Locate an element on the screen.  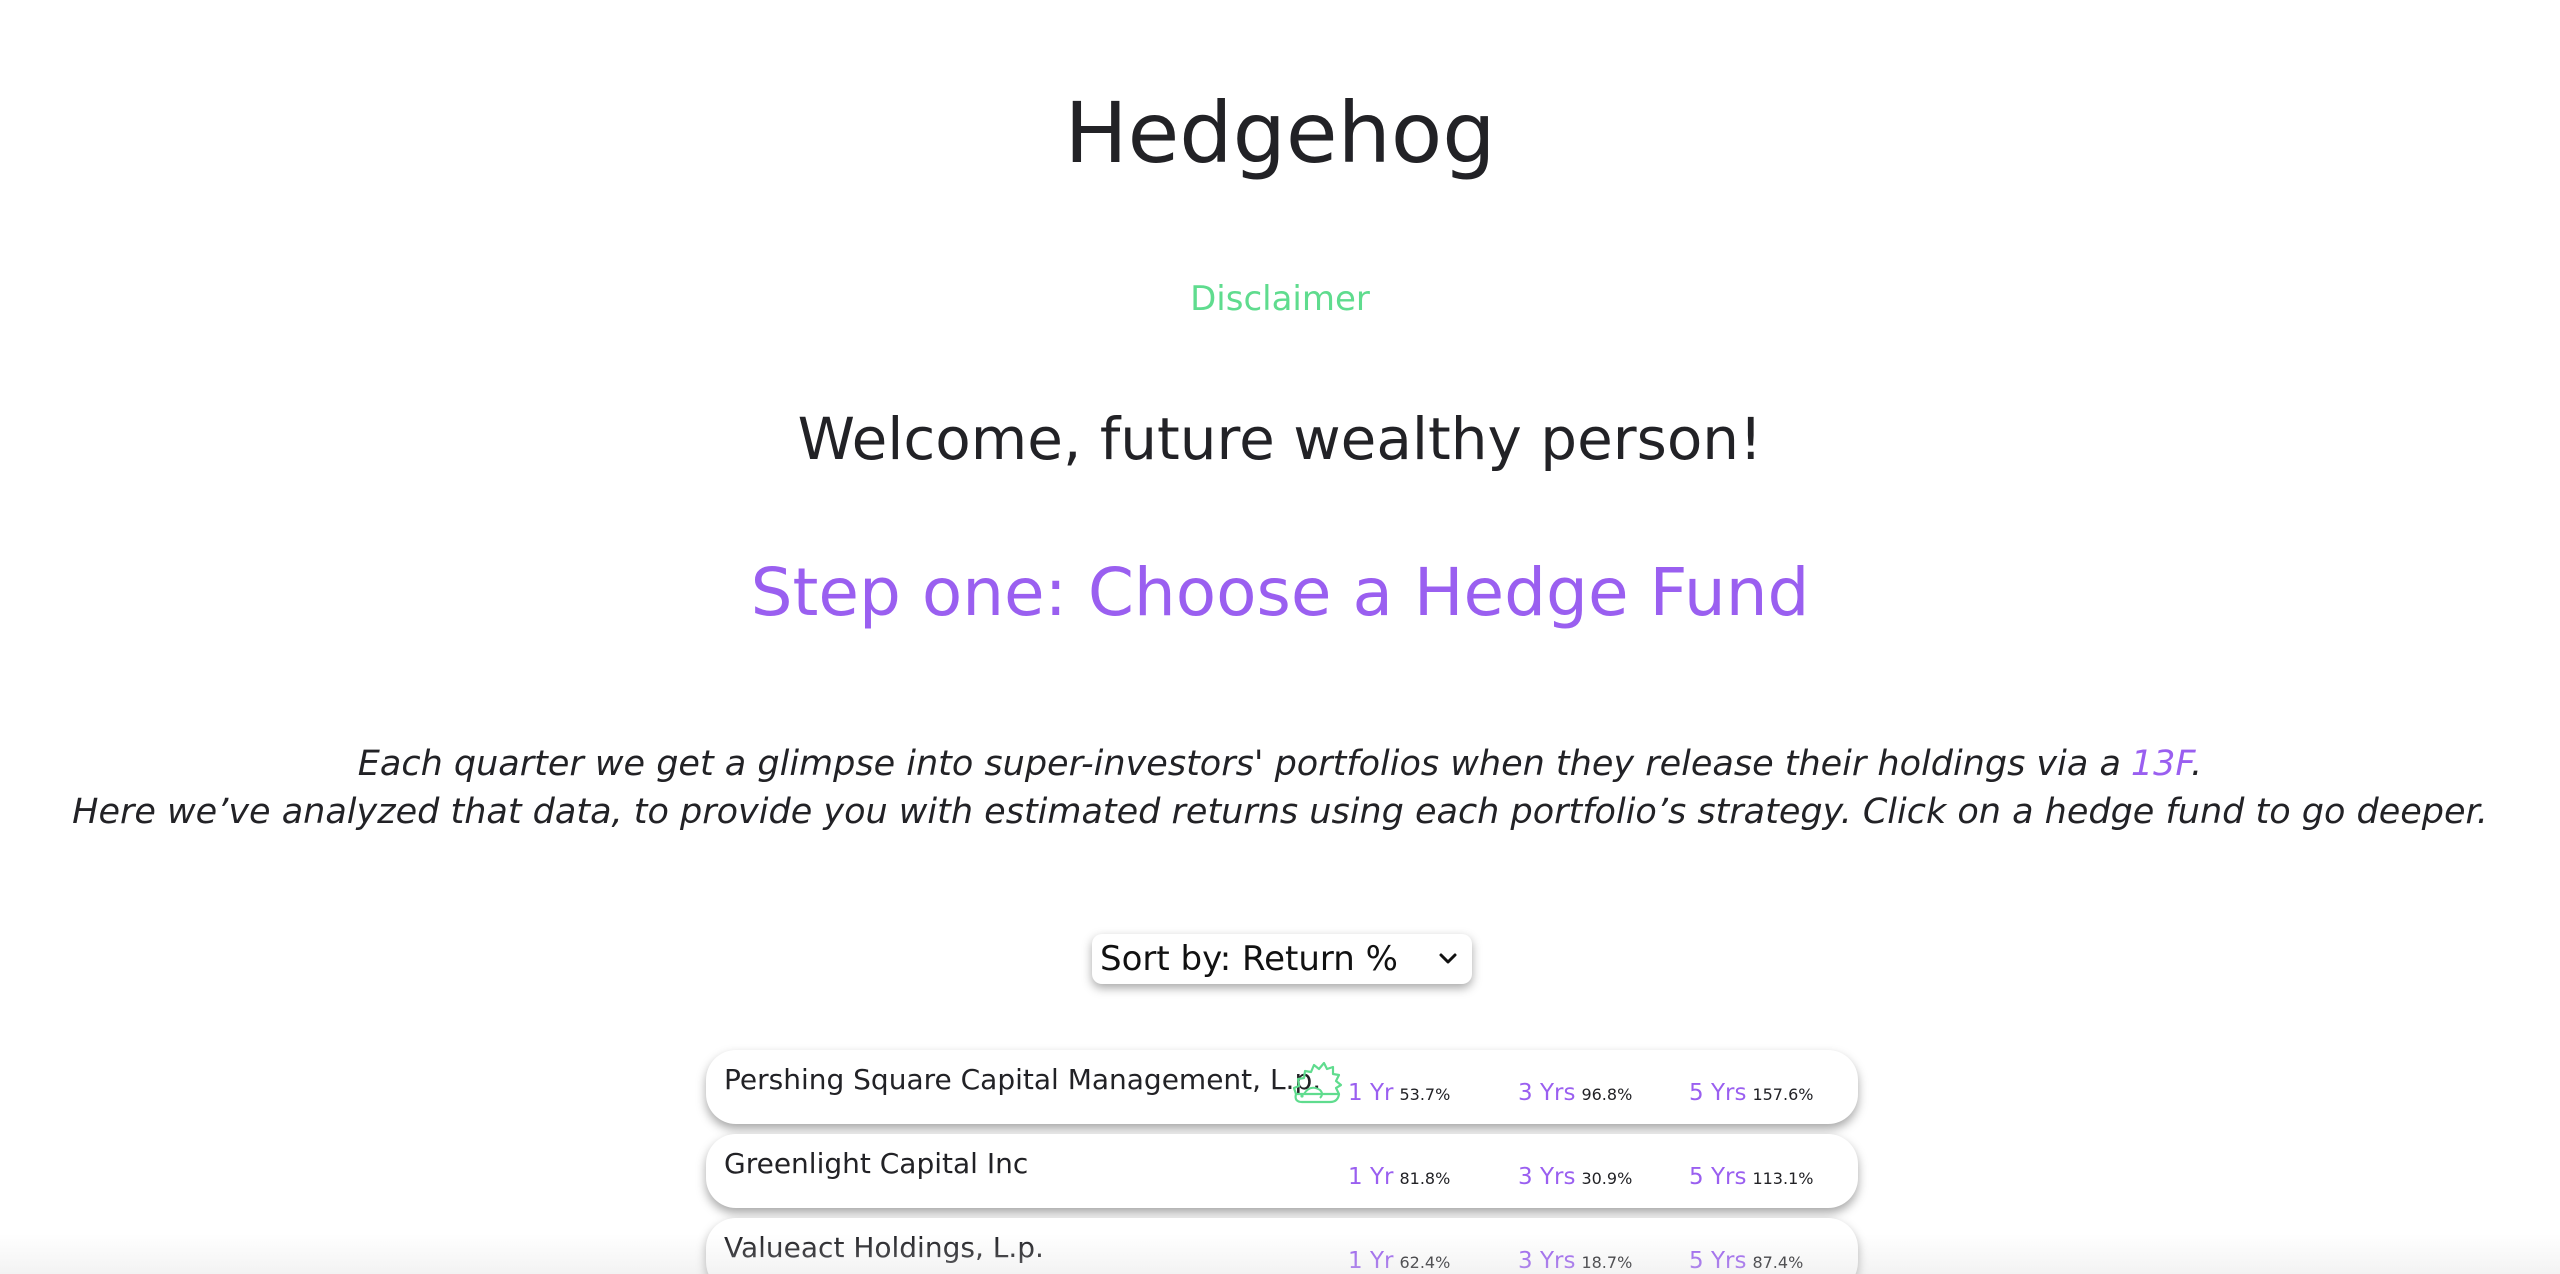
hedgehog-icon is located at coordinates (1317, 1082).